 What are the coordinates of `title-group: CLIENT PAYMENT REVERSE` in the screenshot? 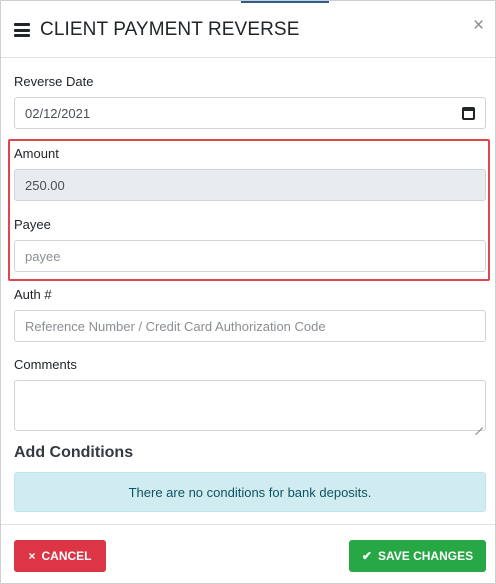 It's located at (156, 30).